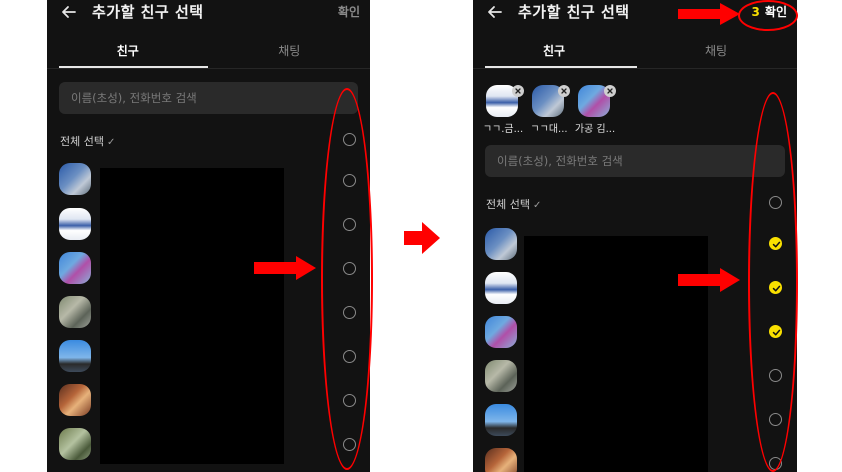 This screenshot has height=472, width=842. I want to click on redacted-names, so click(192, 316).